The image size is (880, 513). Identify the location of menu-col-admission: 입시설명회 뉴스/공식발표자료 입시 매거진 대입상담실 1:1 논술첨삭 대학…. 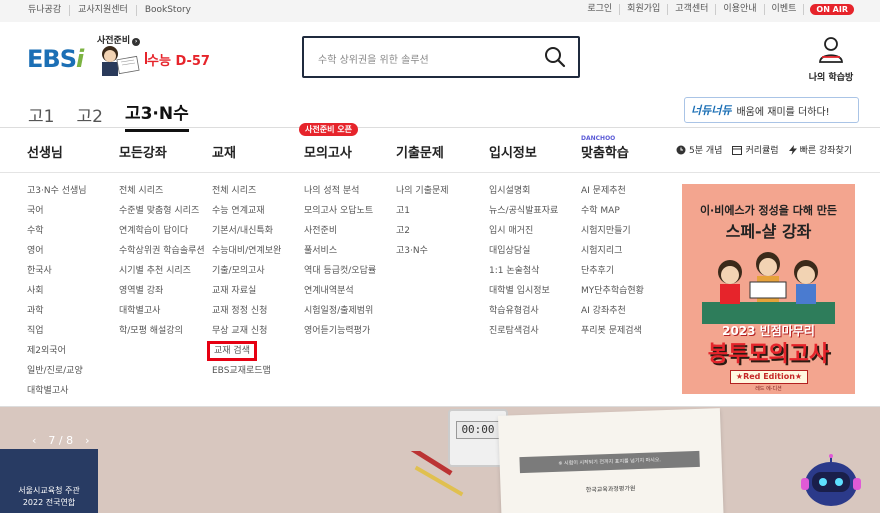
(523, 266).